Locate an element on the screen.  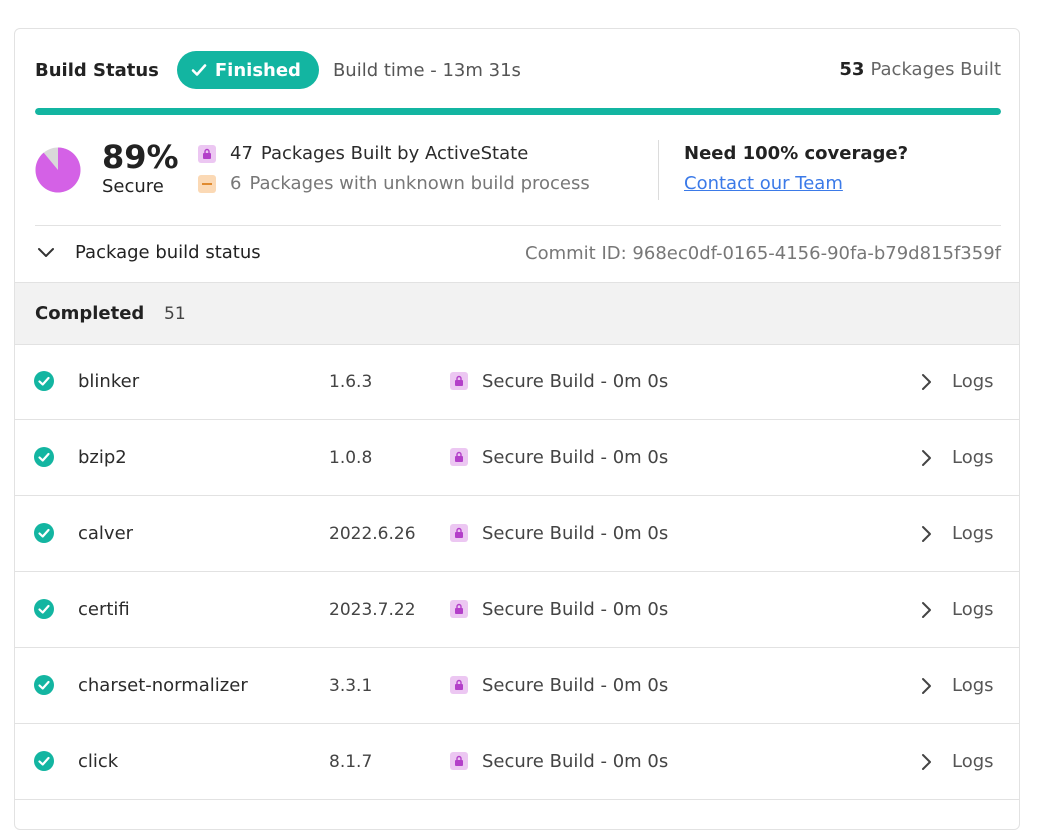
status-label: Finished is located at coordinates (257, 70).